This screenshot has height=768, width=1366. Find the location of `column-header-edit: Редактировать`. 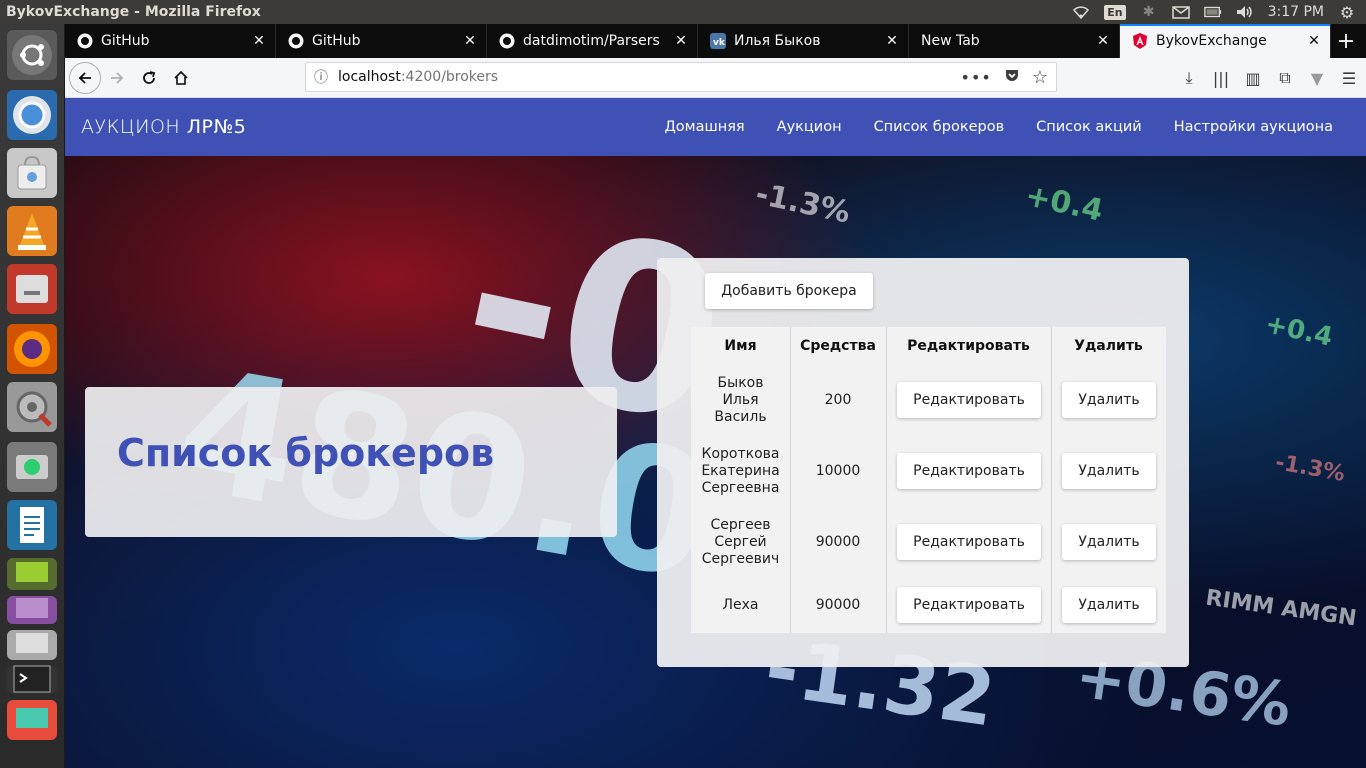

column-header-edit: Редактировать is located at coordinates (968, 346).